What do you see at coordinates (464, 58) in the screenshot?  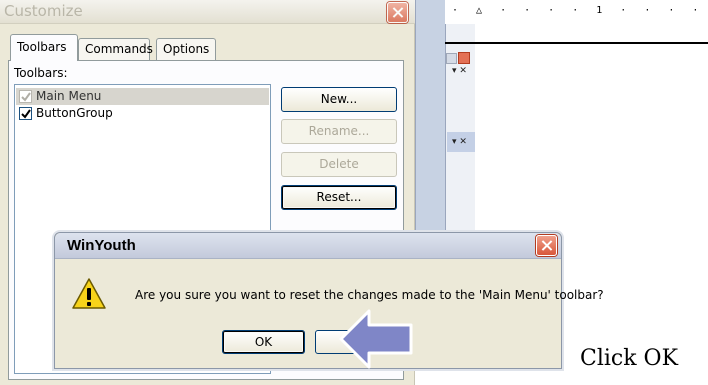 I see `pane-close-icon` at bounding box center [464, 58].